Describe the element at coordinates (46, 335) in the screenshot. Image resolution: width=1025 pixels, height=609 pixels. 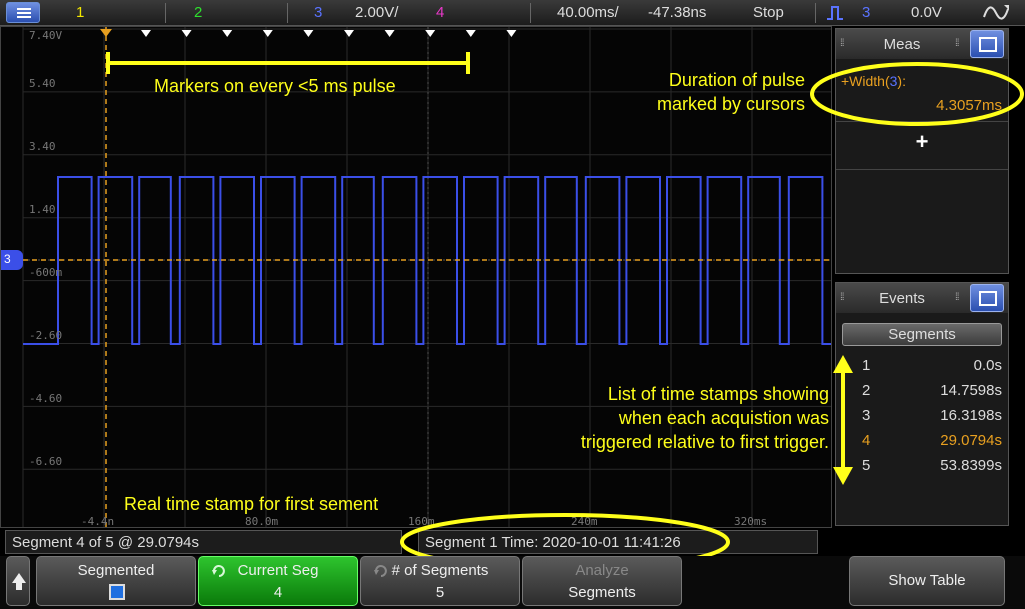
I see `y-axis-label: -2.60` at that location.